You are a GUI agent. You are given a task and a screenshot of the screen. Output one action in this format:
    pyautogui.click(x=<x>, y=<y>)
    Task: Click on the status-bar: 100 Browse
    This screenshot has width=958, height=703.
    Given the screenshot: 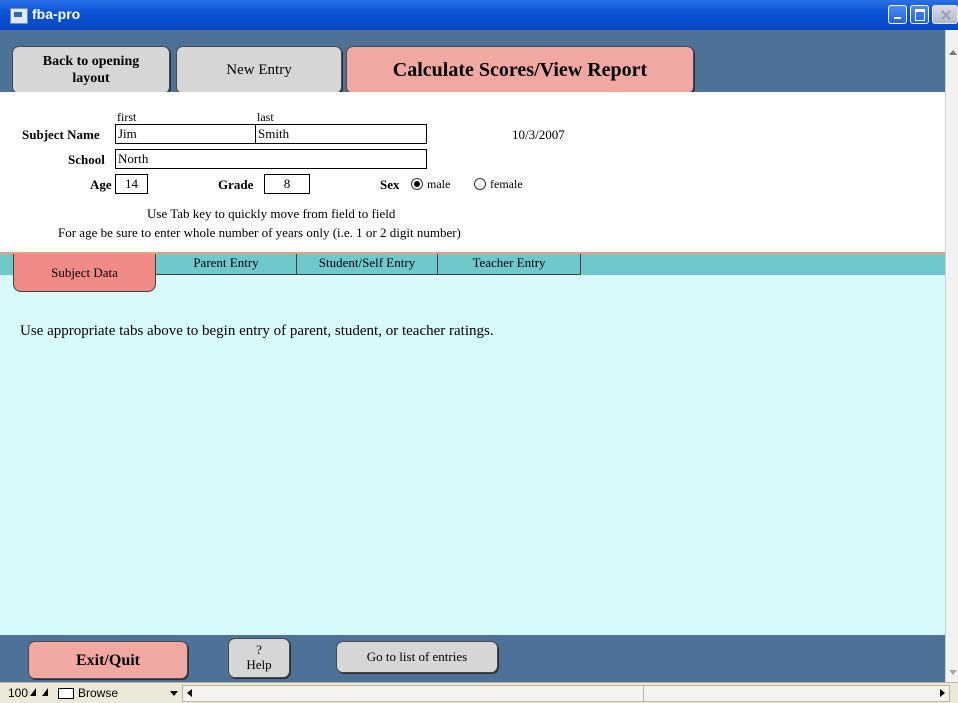 What is the action you would take?
    pyautogui.click(x=479, y=692)
    